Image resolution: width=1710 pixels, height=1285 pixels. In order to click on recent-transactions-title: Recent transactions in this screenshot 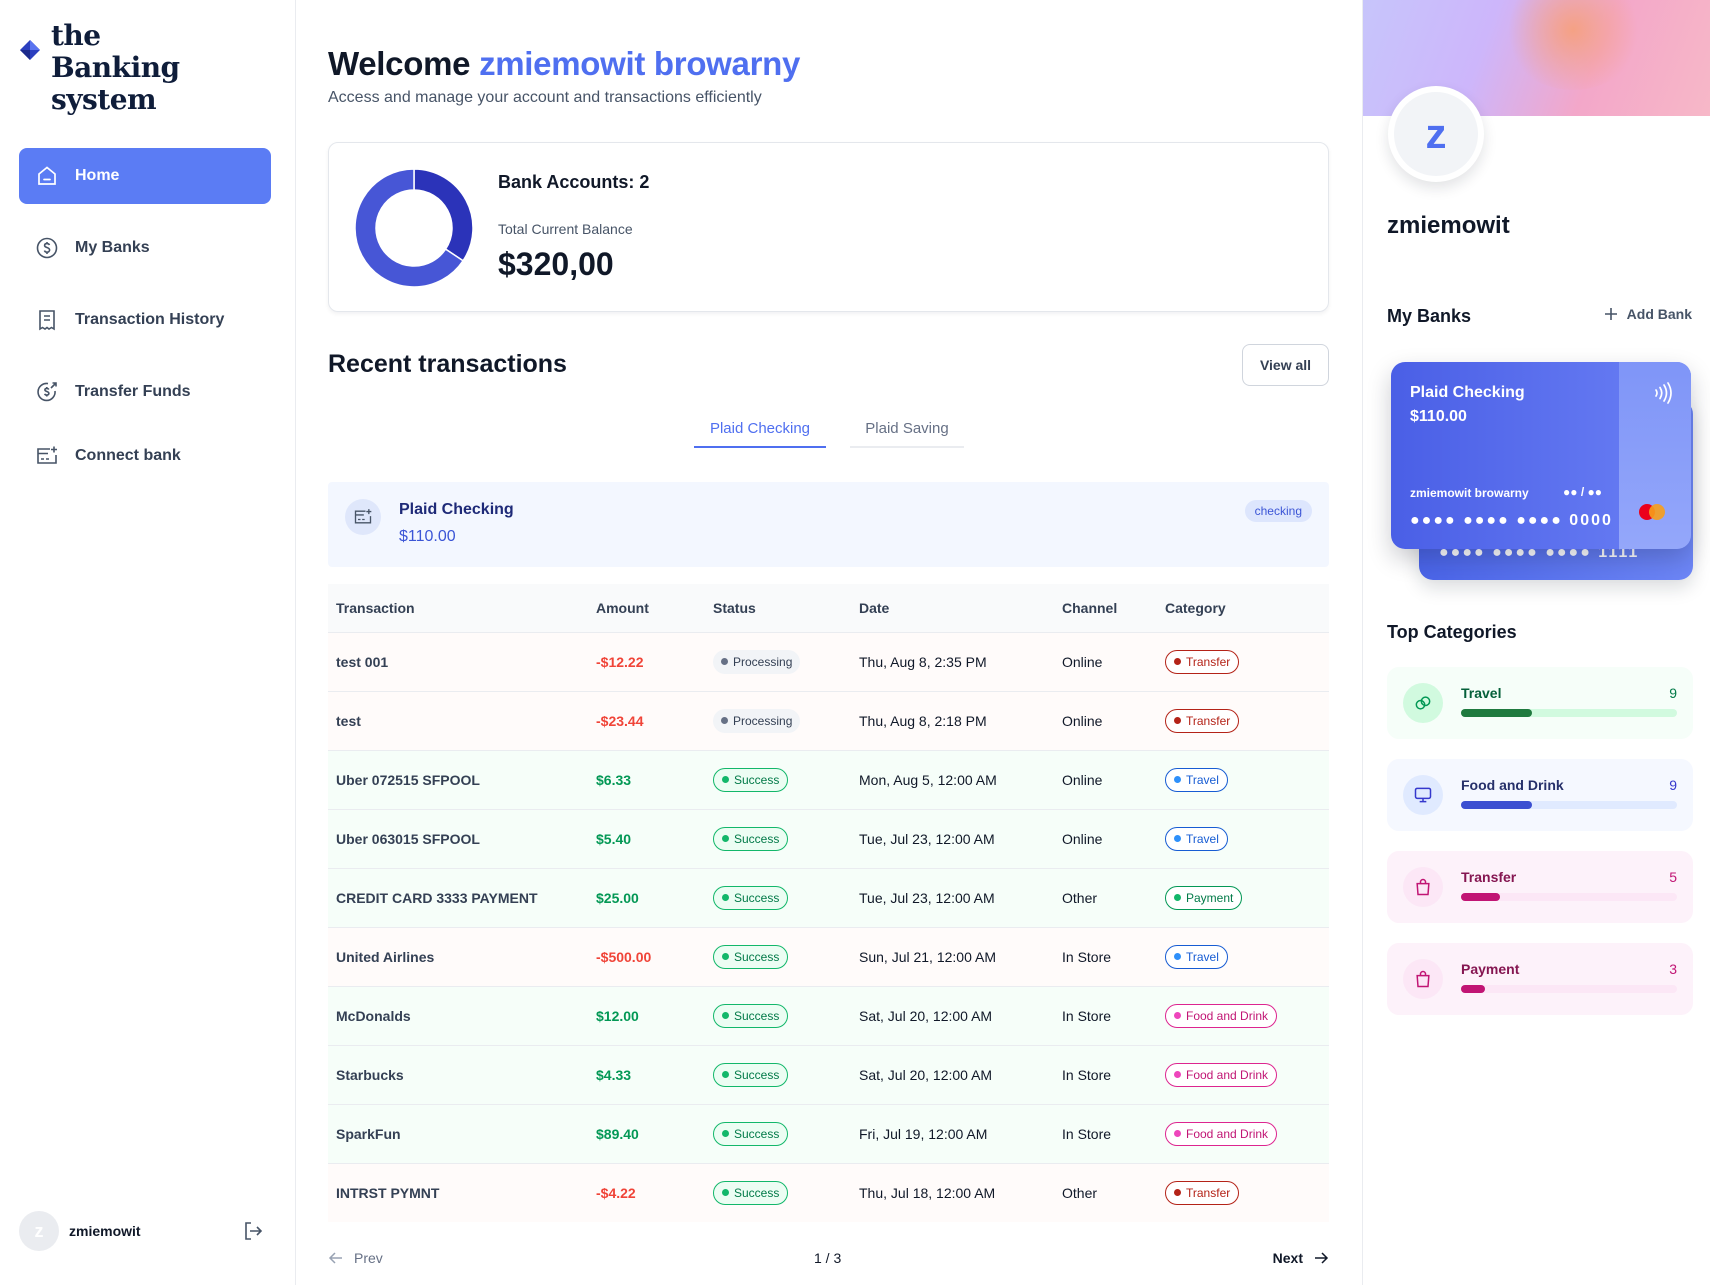, I will do `click(447, 364)`.